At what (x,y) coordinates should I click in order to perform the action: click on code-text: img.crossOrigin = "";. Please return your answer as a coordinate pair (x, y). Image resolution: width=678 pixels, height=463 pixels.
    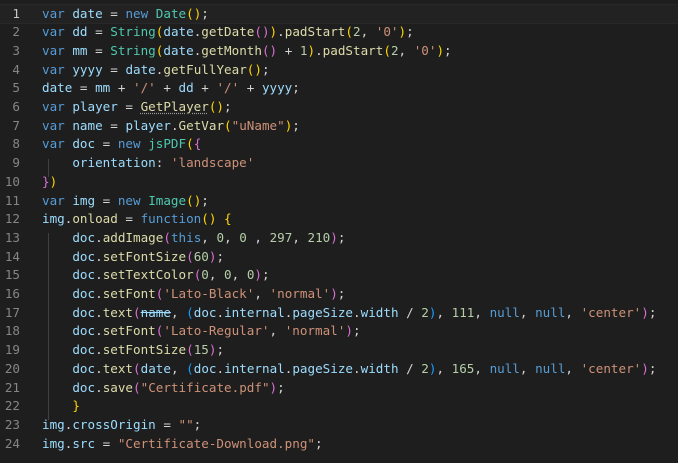
    Looking at the image, I should click on (121, 425).